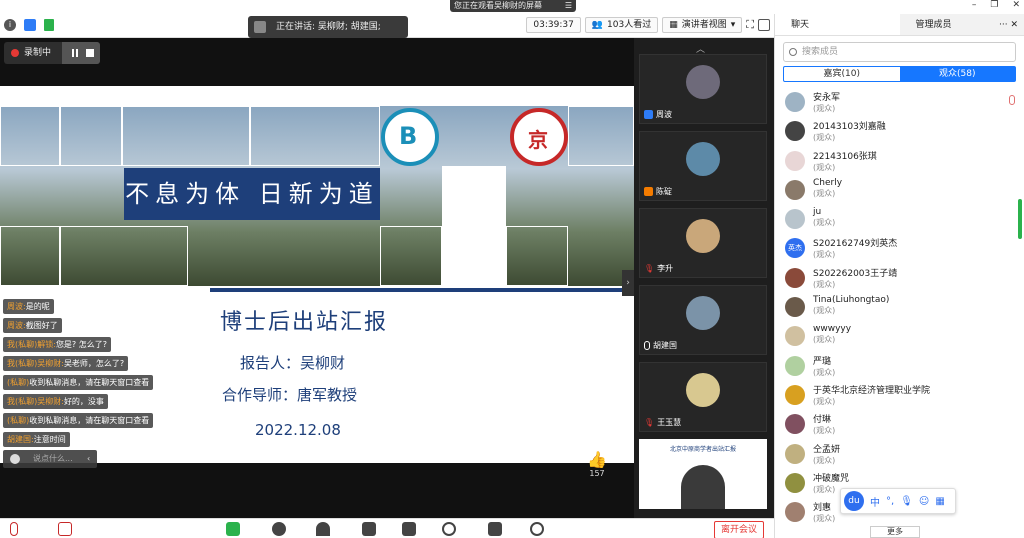 The width and height of the screenshot is (1024, 538). What do you see at coordinates (703, 166) in the screenshot?
I see `video-tile: 陈碇` at bounding box center [703, 166].